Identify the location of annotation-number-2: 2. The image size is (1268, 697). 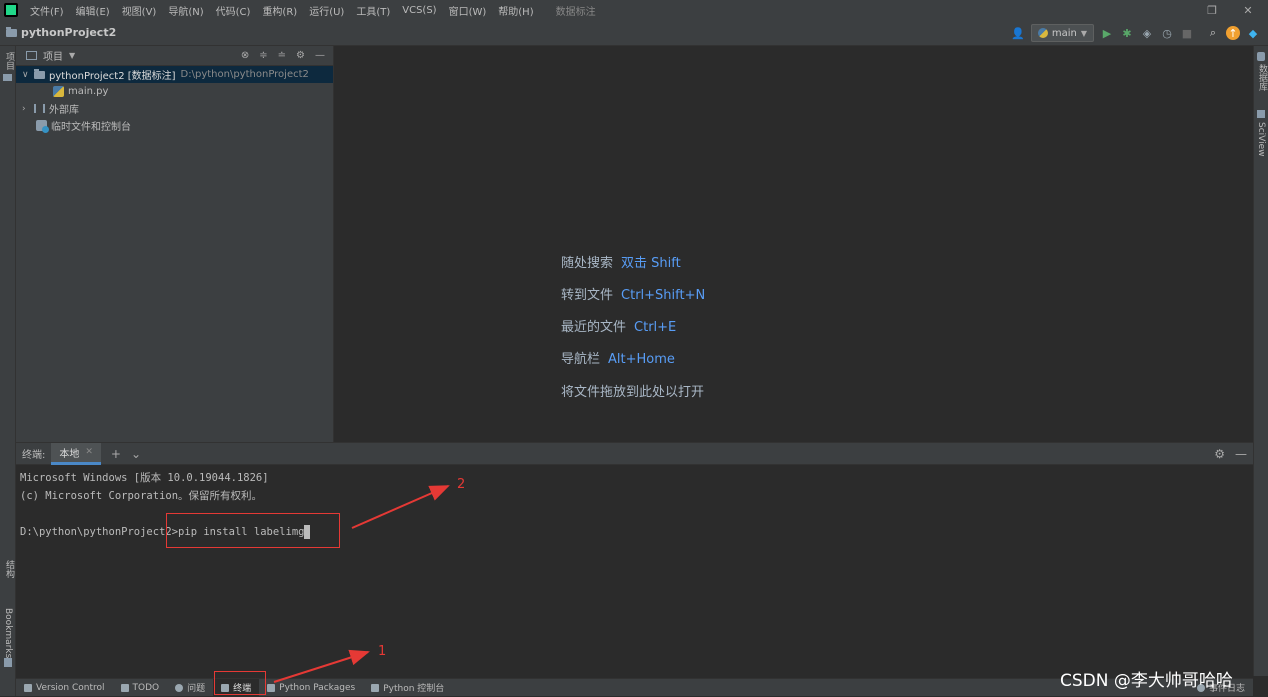
(461, 484).